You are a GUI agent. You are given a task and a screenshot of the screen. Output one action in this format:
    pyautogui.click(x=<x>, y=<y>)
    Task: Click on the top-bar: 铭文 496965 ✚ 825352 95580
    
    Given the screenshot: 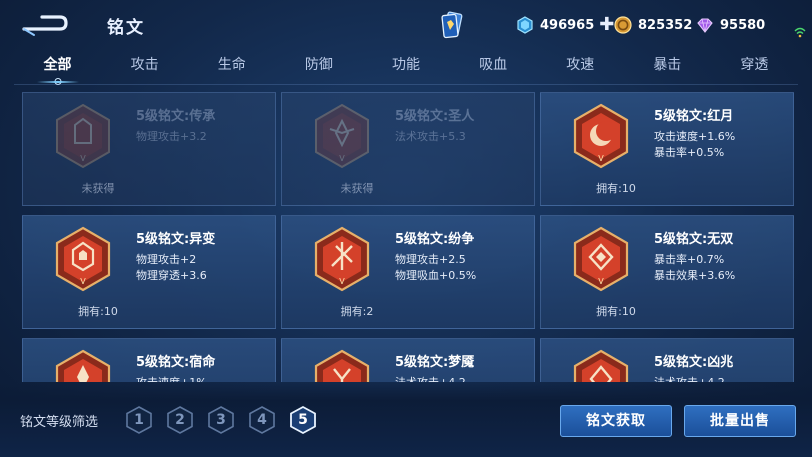 What is the action you would take?
    pyautogui.click(x=406, y=24)
    